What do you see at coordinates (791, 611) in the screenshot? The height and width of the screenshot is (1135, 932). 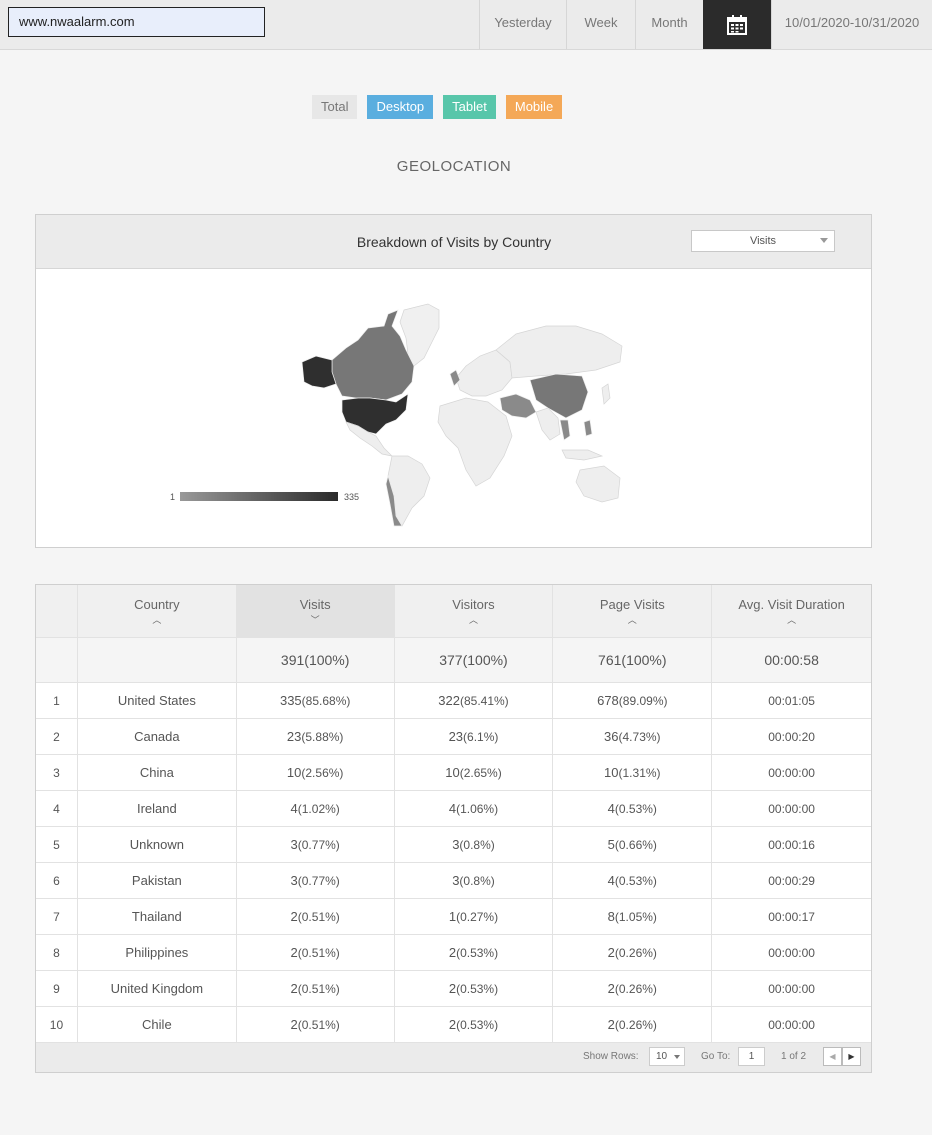 I see `column-header-avg-duration: Avg. Visit Duration ︿` at bounding box center [791, 611].